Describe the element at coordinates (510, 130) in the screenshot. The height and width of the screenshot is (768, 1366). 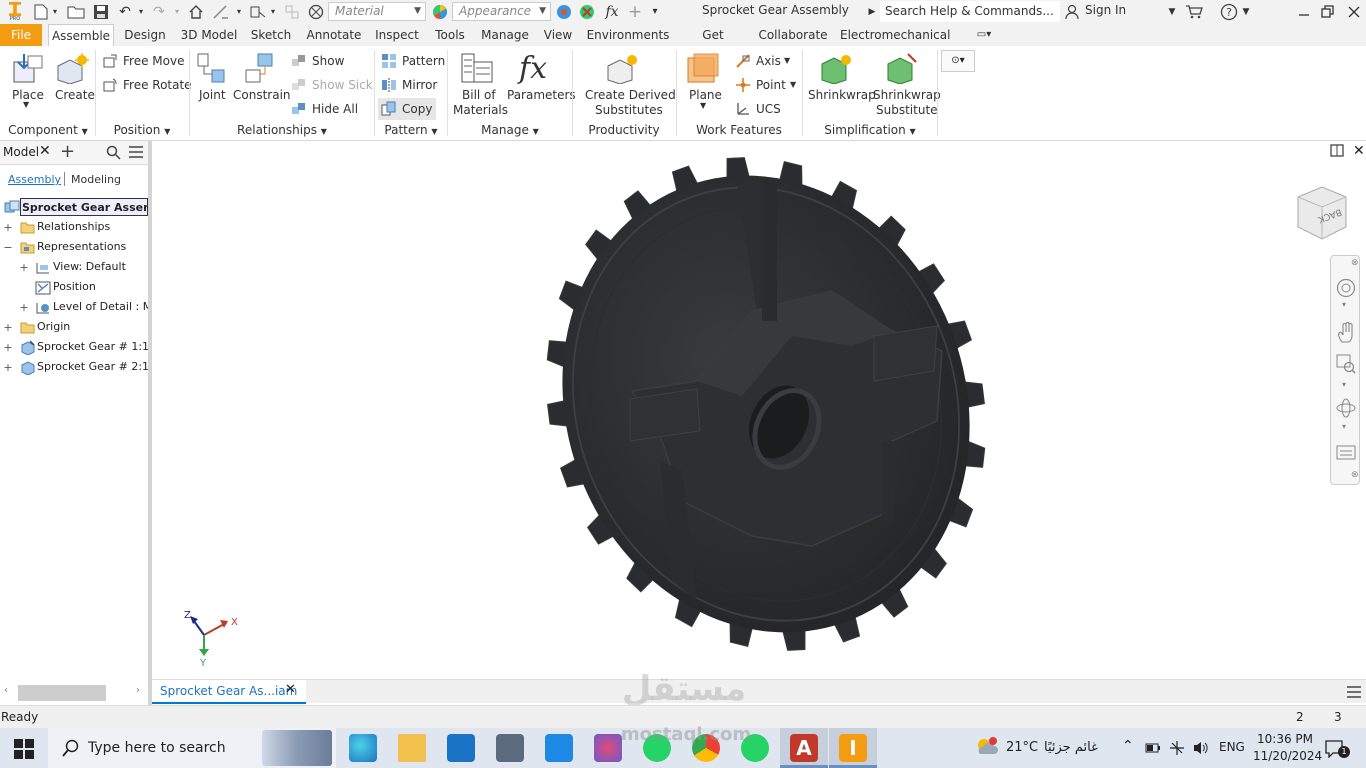
I see `group-manage-label: Manage ▼` at that location.